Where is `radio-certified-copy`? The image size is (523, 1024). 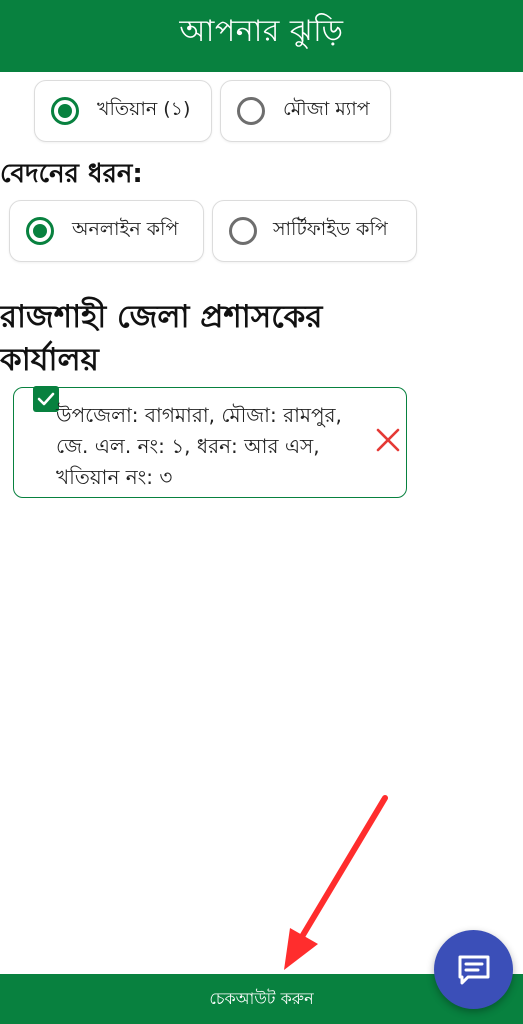 radio-certified-copy is located at coordinates (243, 231).